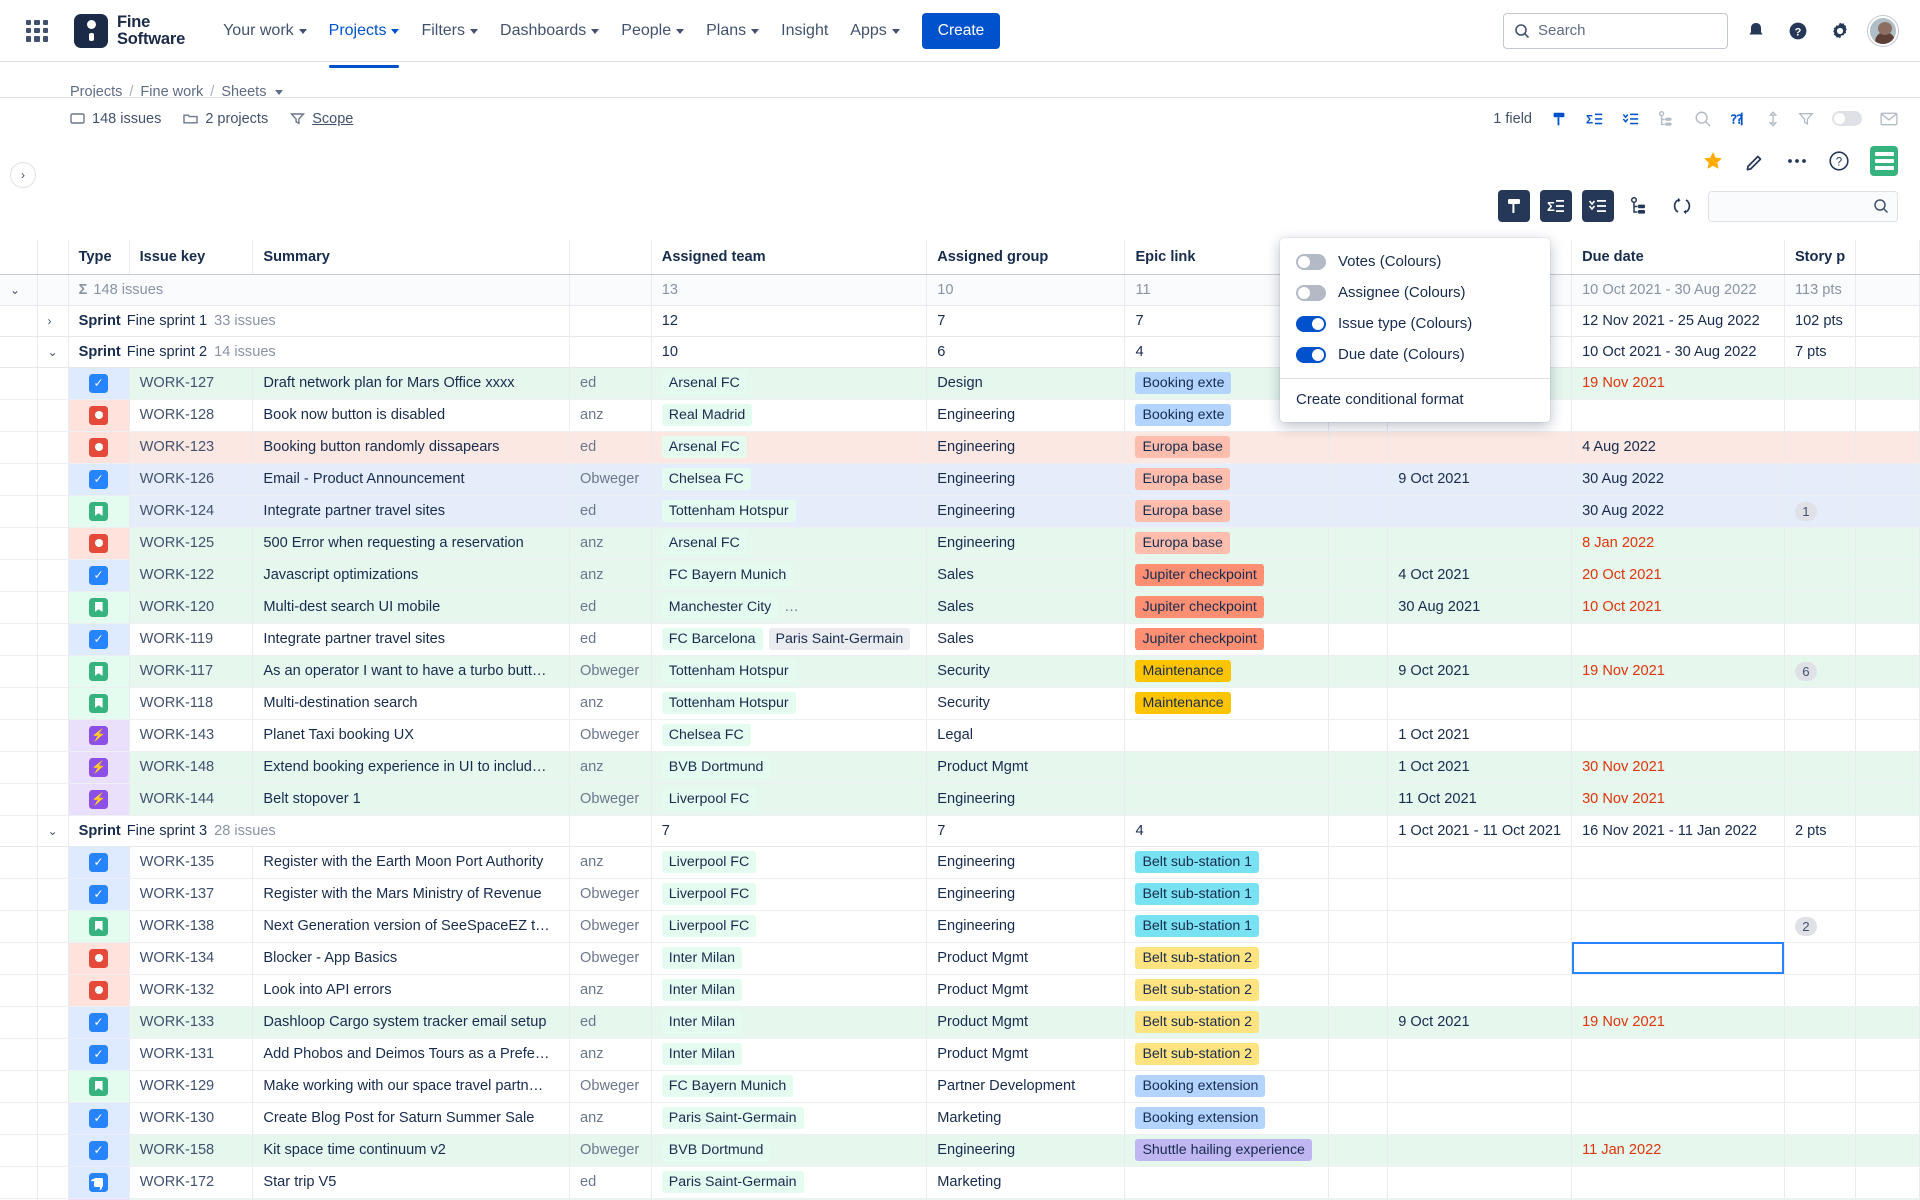  I want to click on create-button: Create, so click(961, 30).